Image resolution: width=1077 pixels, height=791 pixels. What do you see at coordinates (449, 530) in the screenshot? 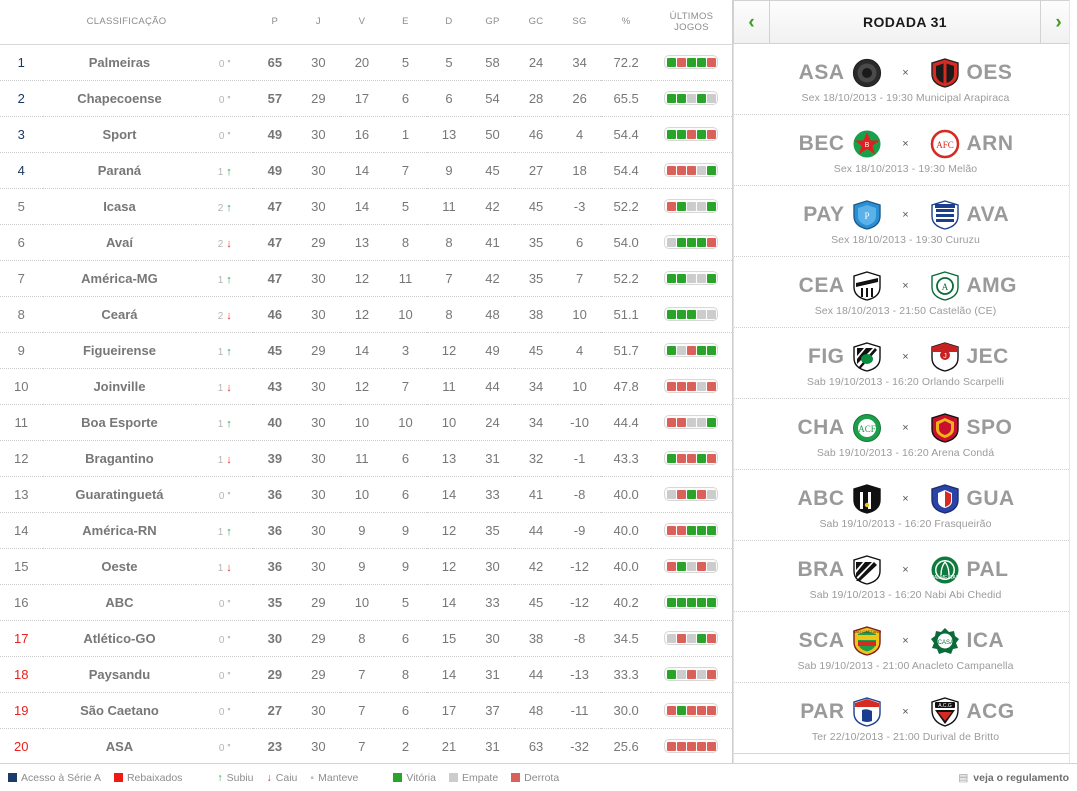
I see `losses: 12` at bounding box center [449, 530].